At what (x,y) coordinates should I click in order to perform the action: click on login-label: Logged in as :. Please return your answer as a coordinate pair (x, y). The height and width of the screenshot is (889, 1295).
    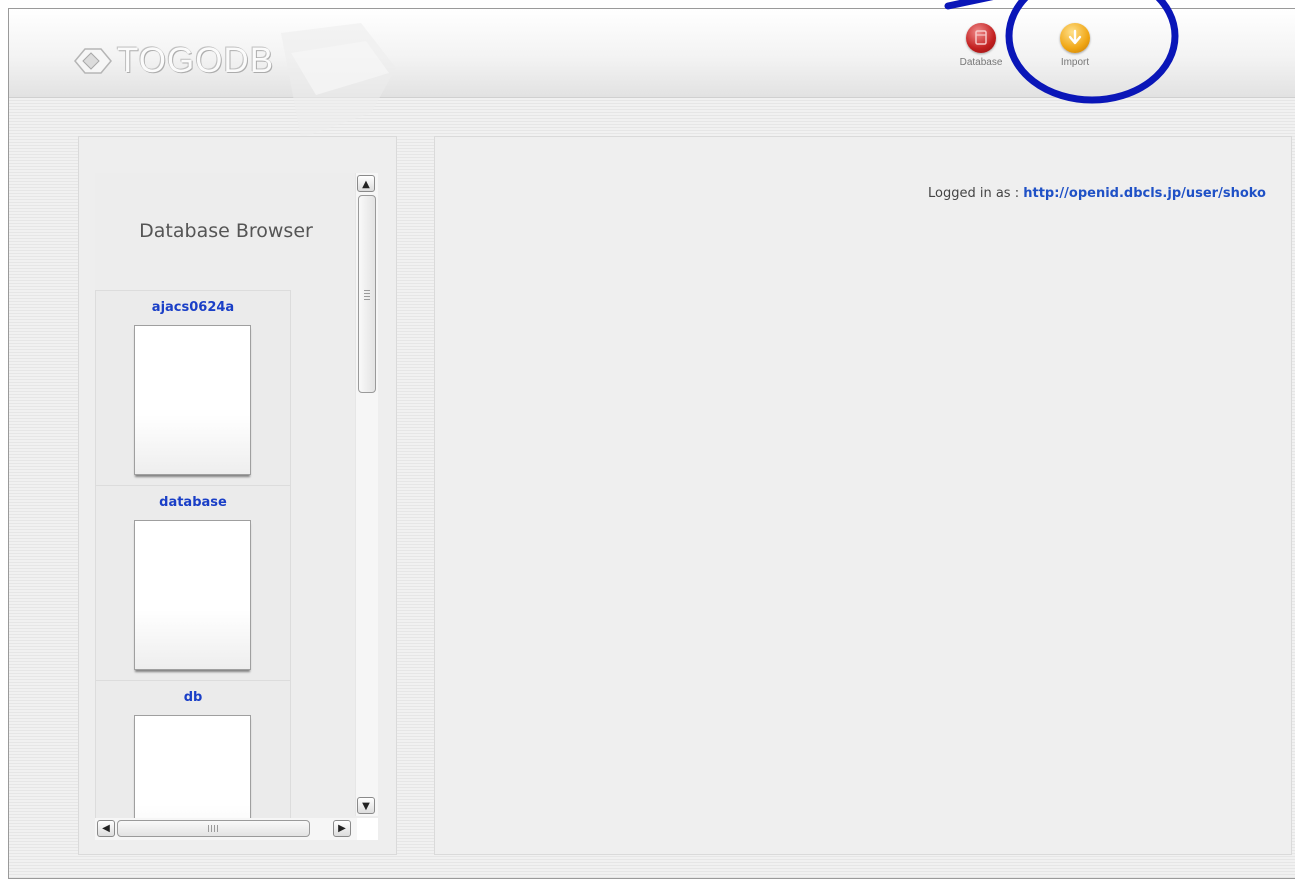
    Looking at the image, I should click on (975, 193).